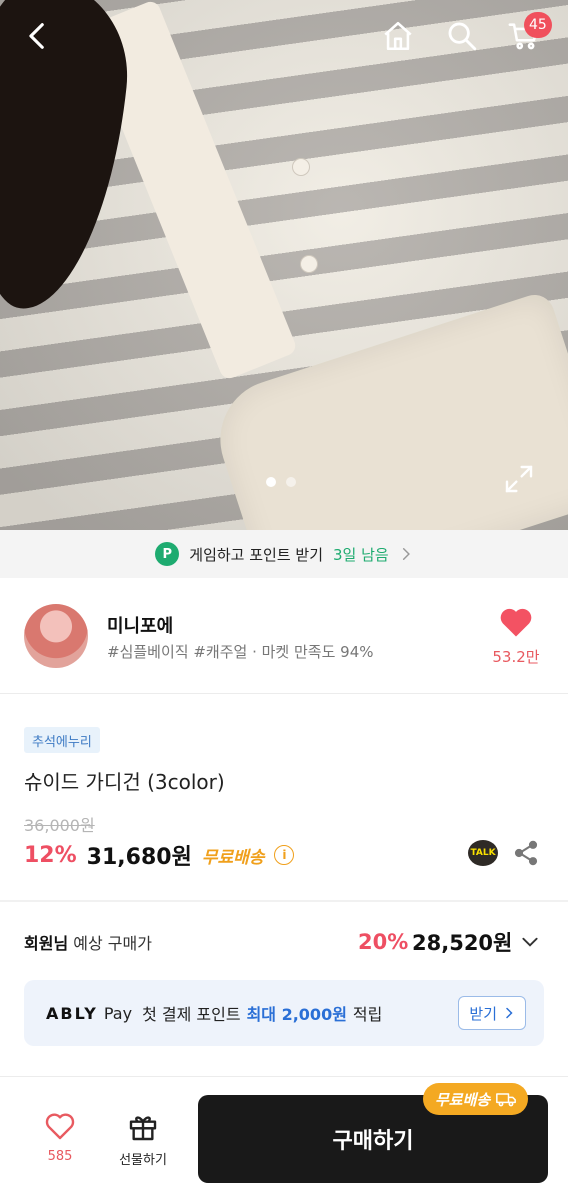 The image size is (568, 1200). Describe the element at coordinates (50, 855) in the screenshot. I see `discount-rate: 12%` at that location.